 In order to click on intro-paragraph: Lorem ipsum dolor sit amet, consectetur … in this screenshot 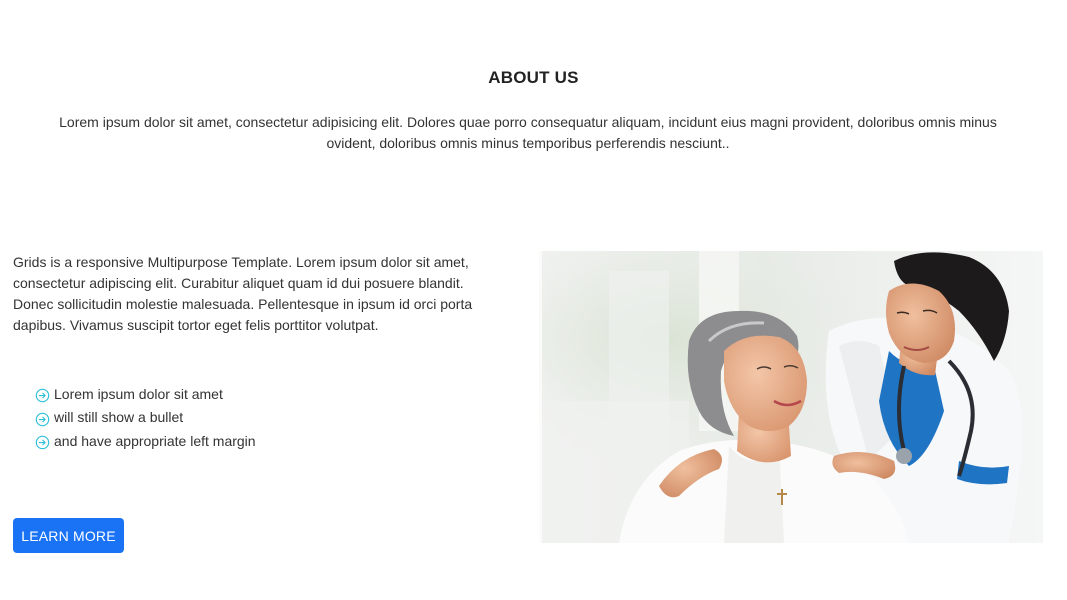, I will do `click(528, 132)`.